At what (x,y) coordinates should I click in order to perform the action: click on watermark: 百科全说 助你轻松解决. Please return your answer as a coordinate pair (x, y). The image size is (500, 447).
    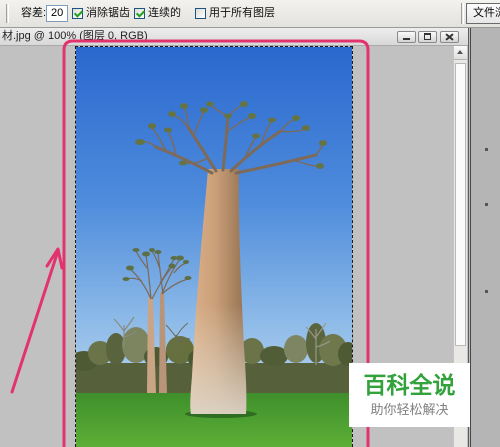
    Looking at the image, I should click on (409, 395).